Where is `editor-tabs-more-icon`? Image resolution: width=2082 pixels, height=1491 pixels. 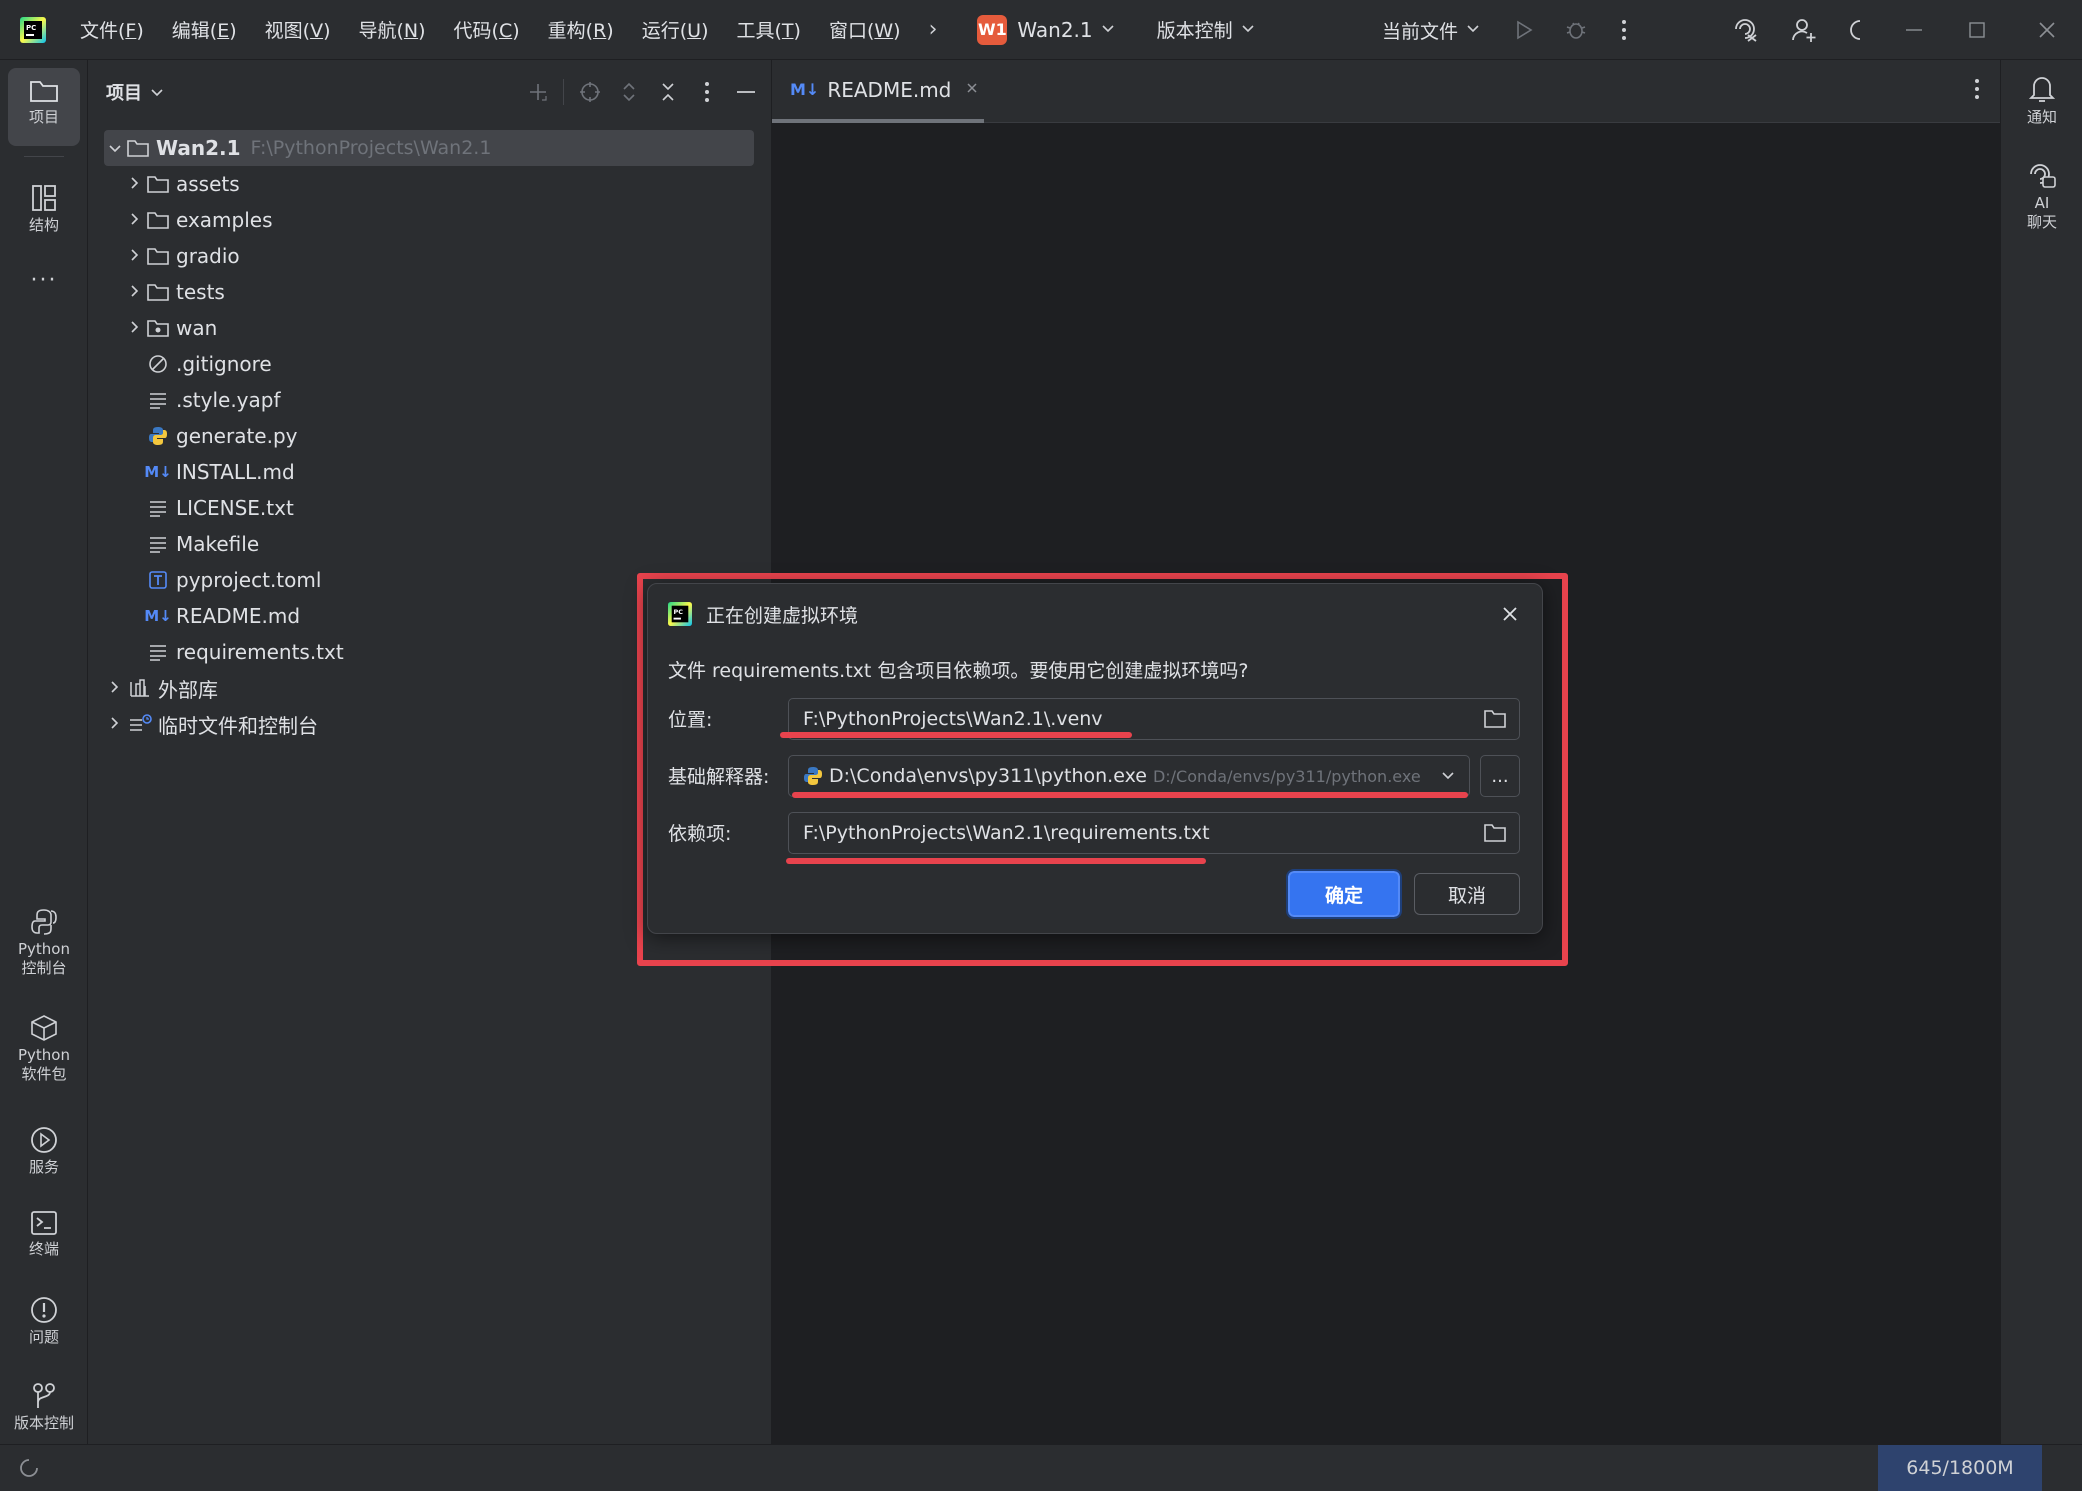 editor-tabs-more-icon is located at coordinates (1977, 92).